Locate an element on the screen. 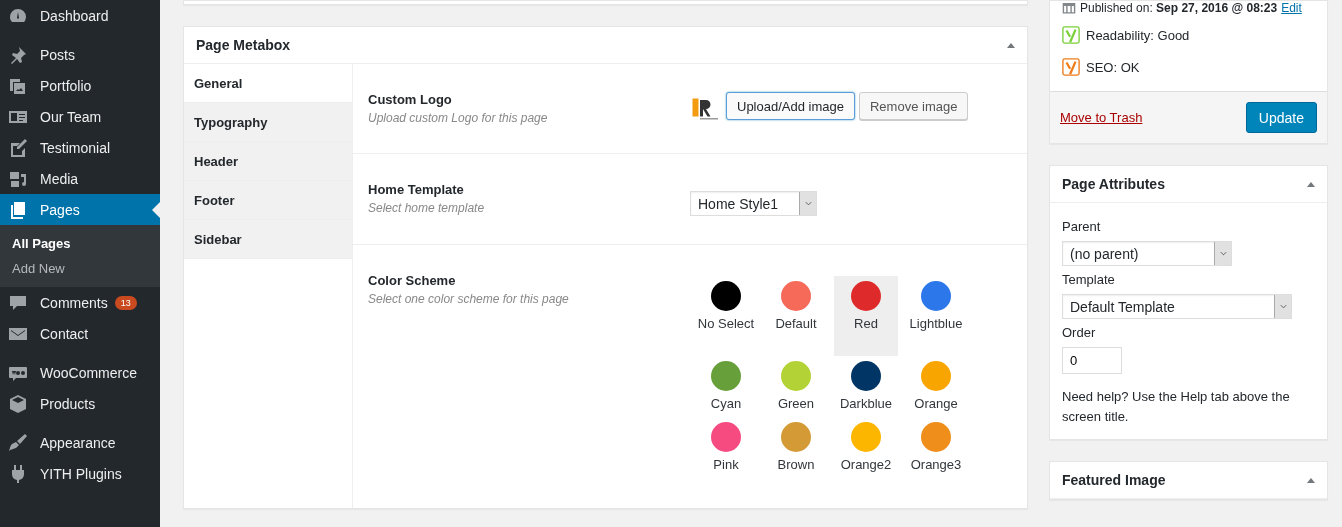 This screenshot has height=527, width=1342. upload-button: Upload/Add image is located at coordinates (790, 106).